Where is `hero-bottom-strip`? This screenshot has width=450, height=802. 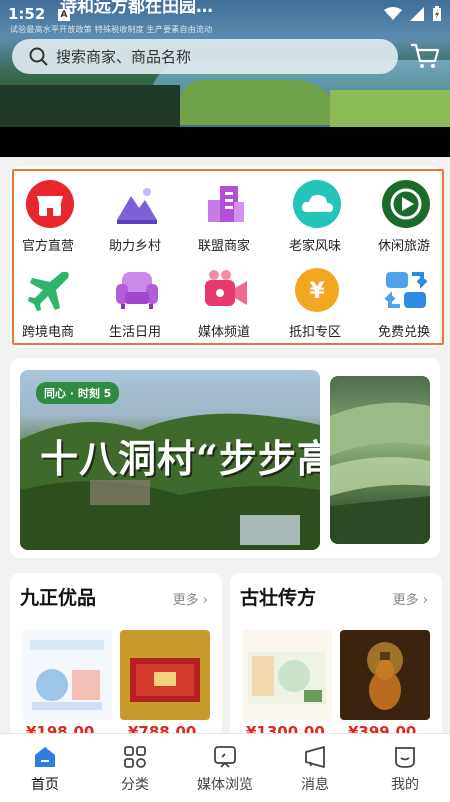
hero-bottom-strip is located at coordinates (225, 142).